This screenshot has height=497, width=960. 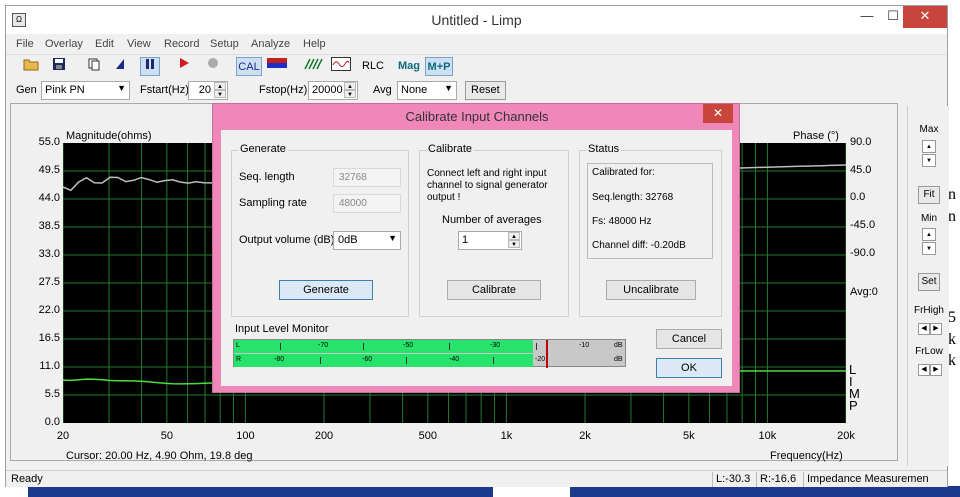 What do you see at coordinates (224, 44) in the screenshot?
I see `menu-setup: Setup` at bounding box center [224, 44].